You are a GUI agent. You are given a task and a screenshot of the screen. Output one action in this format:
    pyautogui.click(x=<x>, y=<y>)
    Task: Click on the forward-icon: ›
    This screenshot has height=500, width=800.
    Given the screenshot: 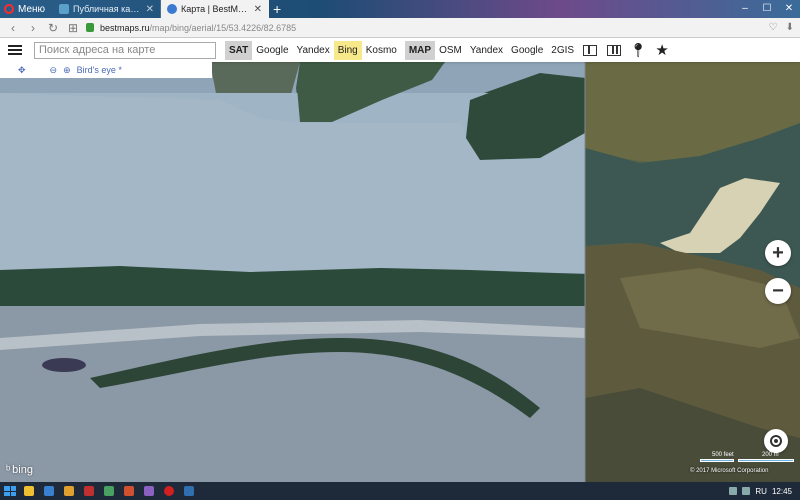 What is the action you would take?
    pyautogui.click(x=33, y=28)
    